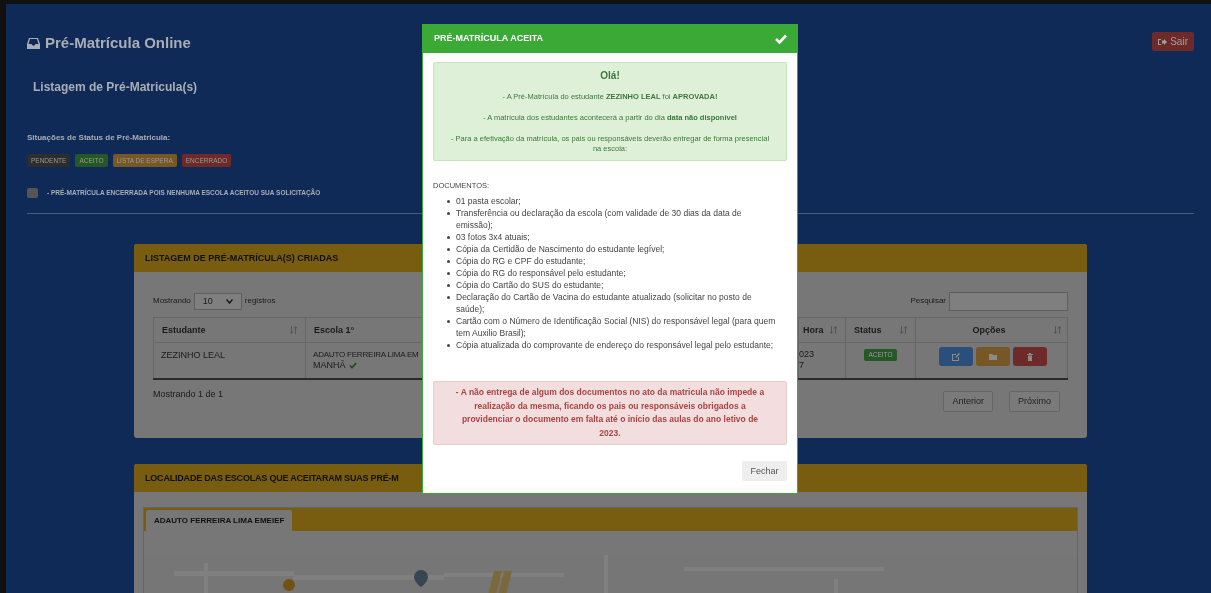  Describe the element at coordinates (604, 303) in the screenshot. I see `document-item: Declaração do Cartão de Vacina do estudante atualizado (solicitar no posto de saúde);` at that location.